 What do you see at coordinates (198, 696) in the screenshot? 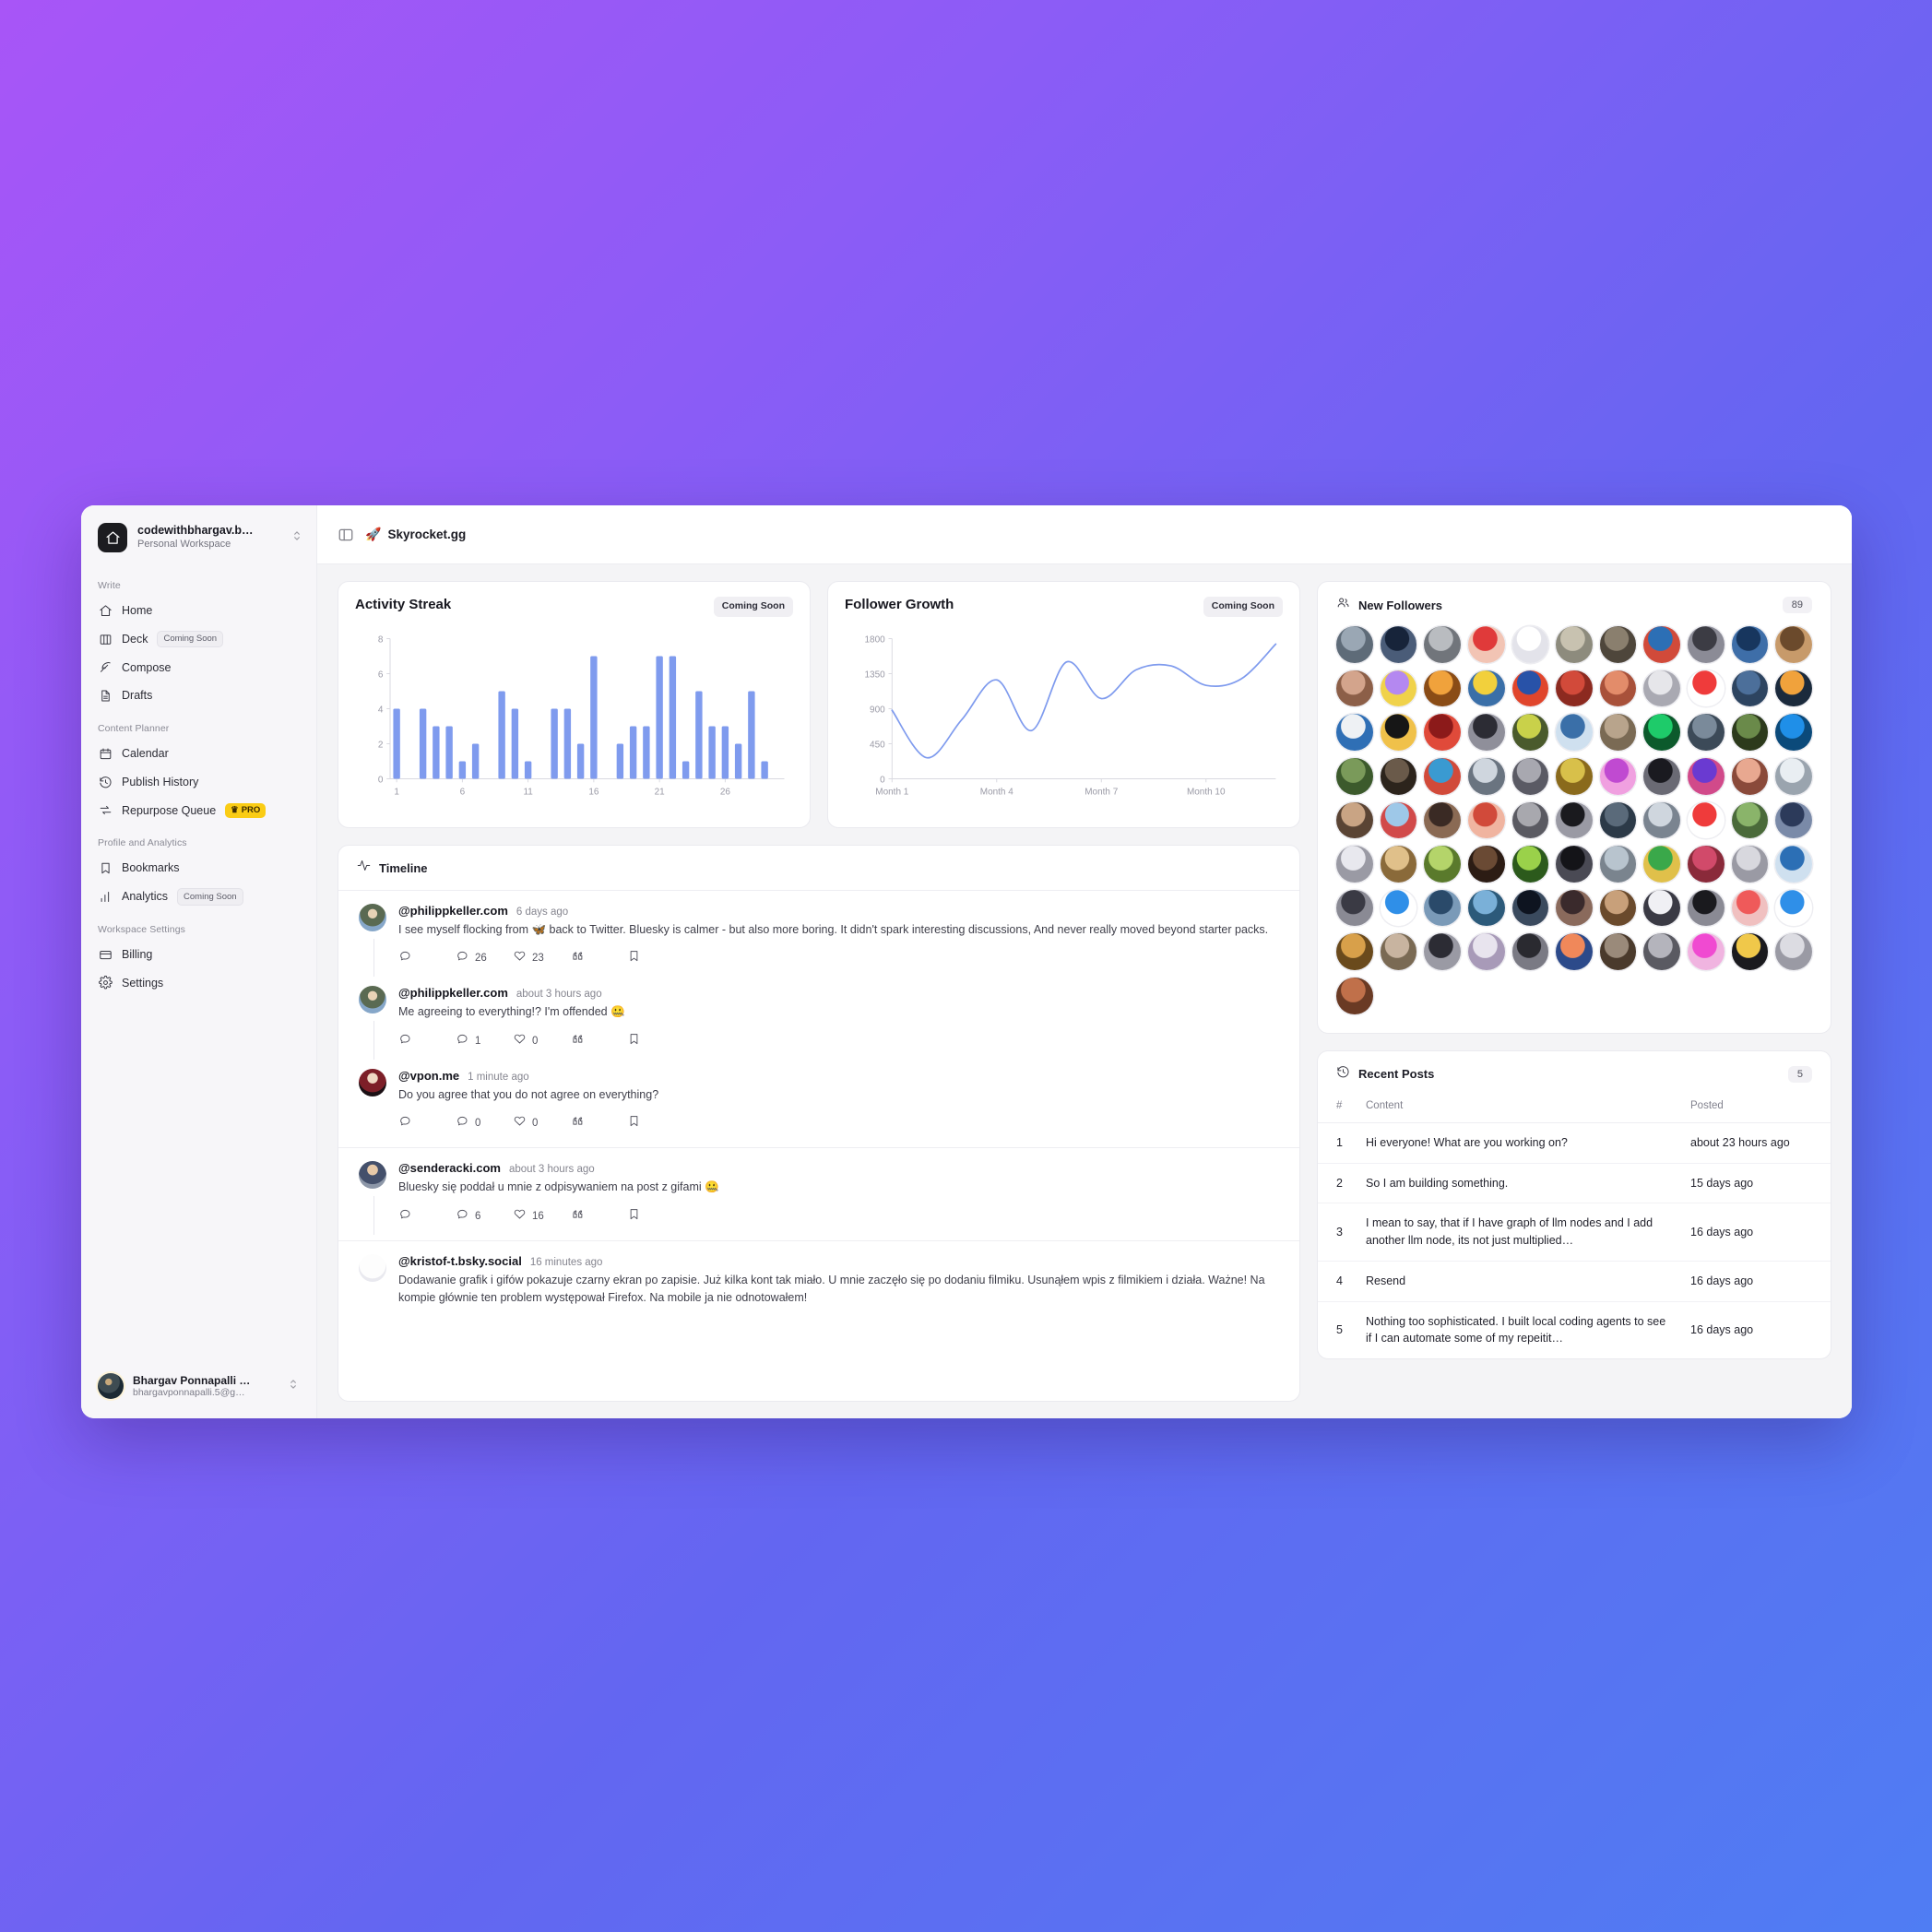
I see `sidebar-item-drafts: Drafts` at bounding box center [198, 696].